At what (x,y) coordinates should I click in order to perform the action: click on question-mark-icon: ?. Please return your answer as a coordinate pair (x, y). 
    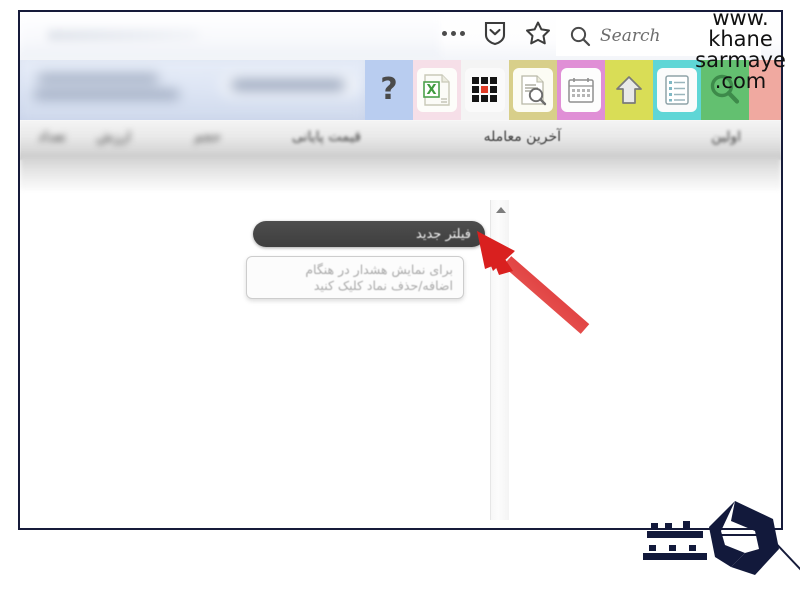
    Looking at the image, I should click on (389, 89).